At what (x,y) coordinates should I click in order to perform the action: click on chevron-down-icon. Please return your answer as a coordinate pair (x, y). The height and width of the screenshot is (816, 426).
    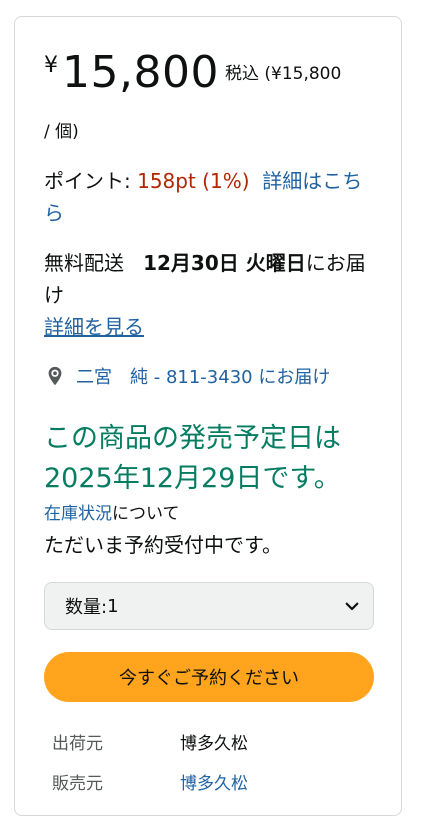
    Looking at the image, I should click on (352, 606).